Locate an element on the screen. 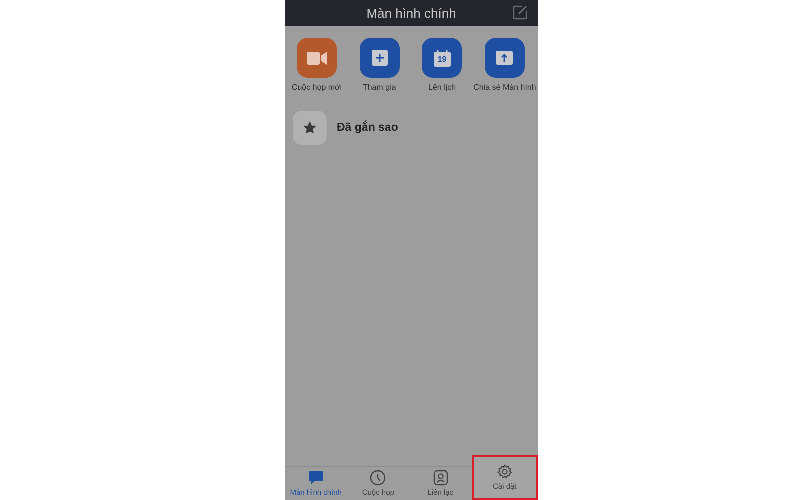 The width and height of the screenshot is (800, 500). action-tile: 19 is located at coordinates (442, 58).